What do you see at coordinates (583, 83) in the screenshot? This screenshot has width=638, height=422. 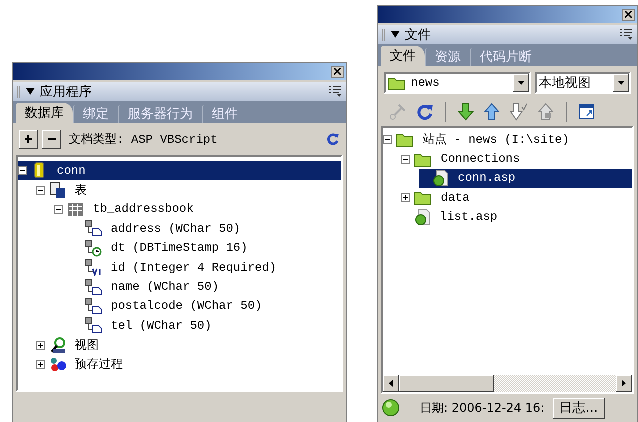 I see `view-dropdown: 本地视图` at bounding box center [583, 83].